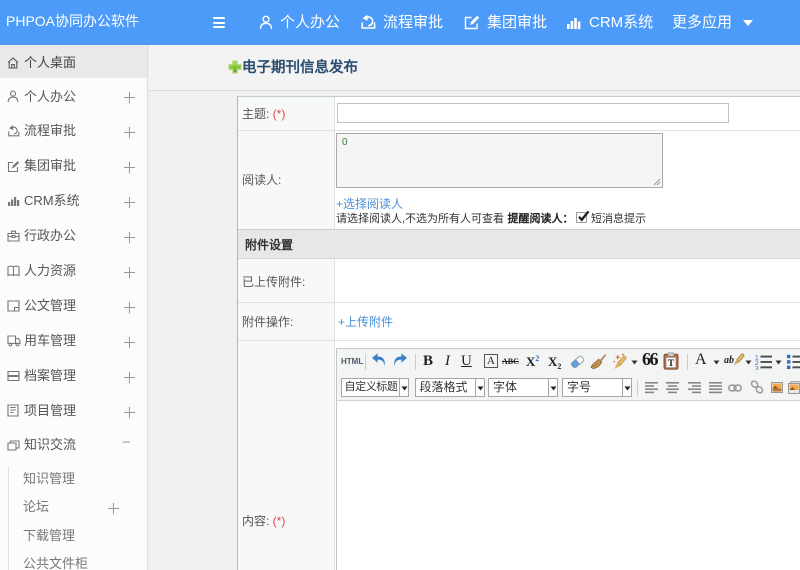  I want to click on svg-text: T, so click(671, 364).